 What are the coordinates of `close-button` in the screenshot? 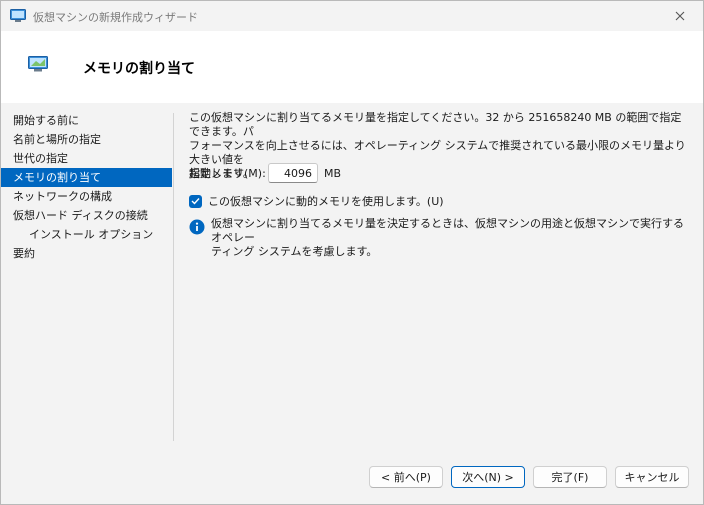 It's located at (680, 16).